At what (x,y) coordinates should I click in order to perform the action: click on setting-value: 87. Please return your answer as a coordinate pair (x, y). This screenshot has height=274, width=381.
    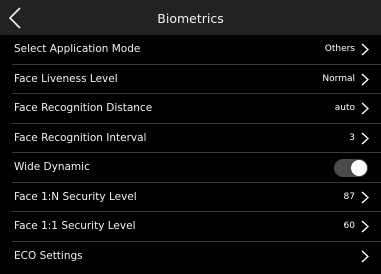
    Looking at the image, I should click on (349, 196).